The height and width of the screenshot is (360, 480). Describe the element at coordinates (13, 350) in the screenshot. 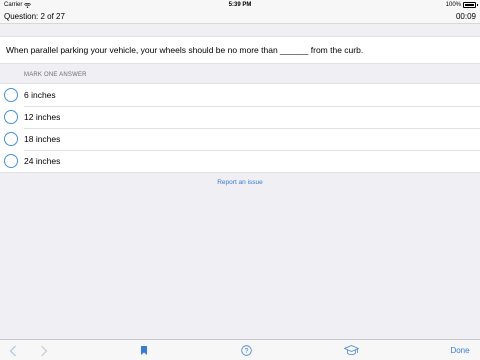

I see `chevron-left-icon` at that location.